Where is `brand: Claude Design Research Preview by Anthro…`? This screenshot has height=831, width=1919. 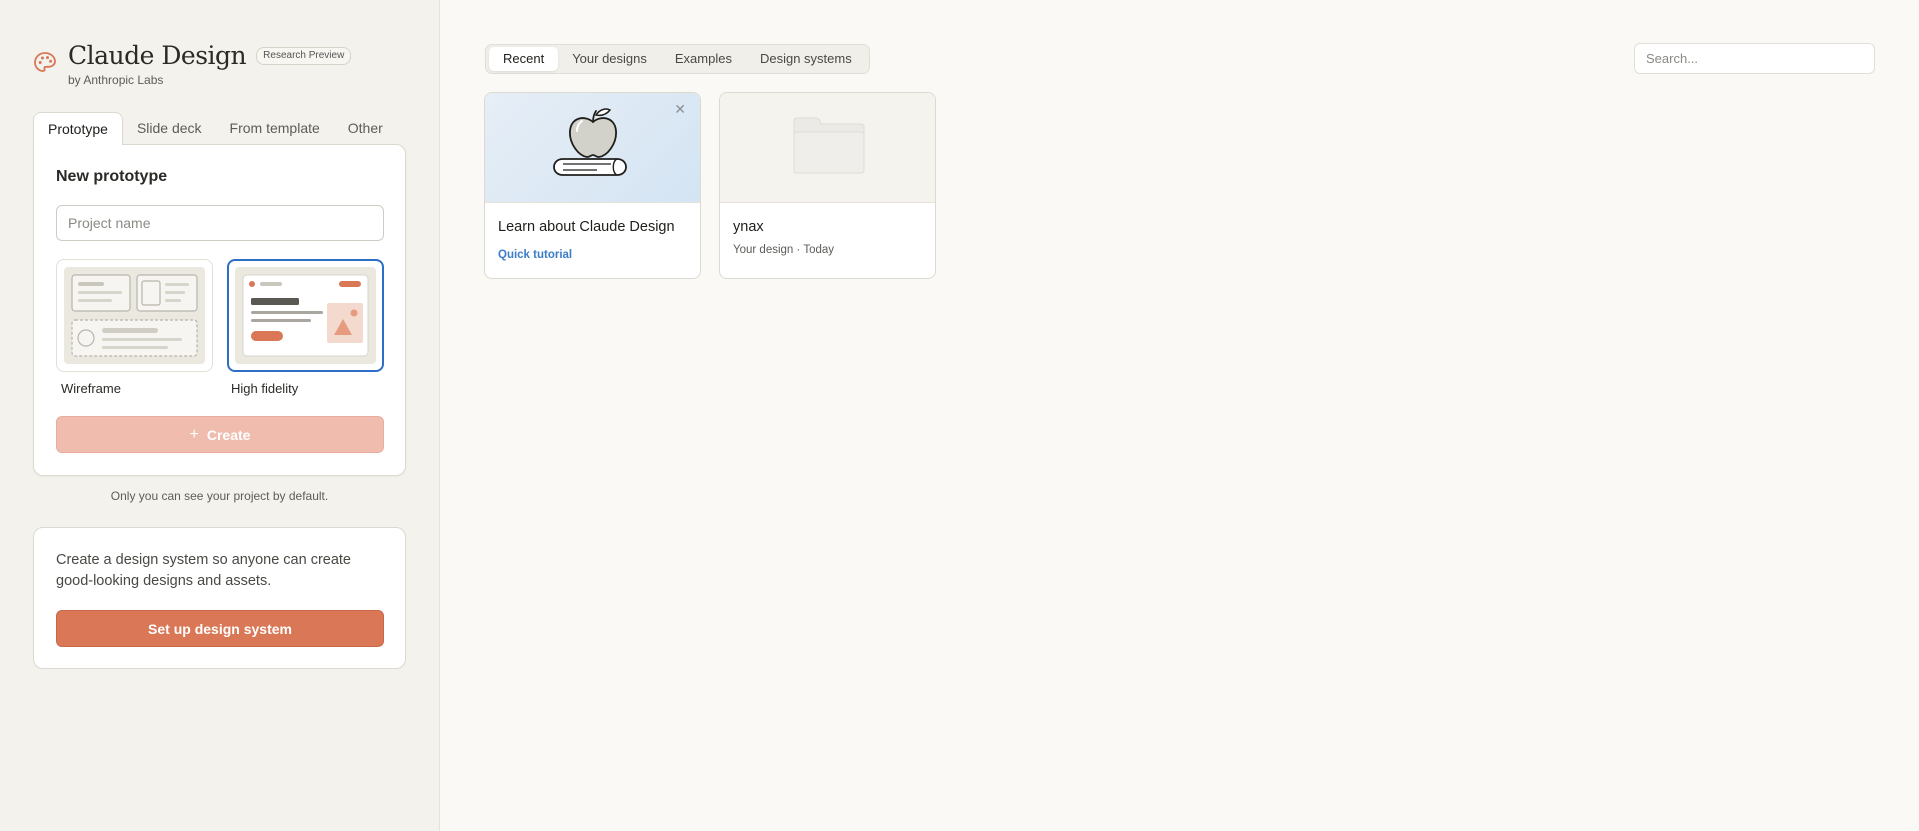
brand: Claude Design Research Preview by Anthro… is located at coordinates (192, 63).